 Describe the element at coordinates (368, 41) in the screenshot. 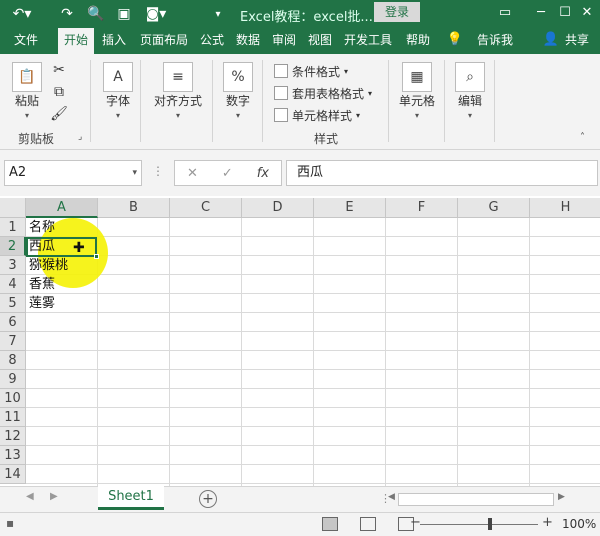

I see `tab-developer: 开发工具` at that location.